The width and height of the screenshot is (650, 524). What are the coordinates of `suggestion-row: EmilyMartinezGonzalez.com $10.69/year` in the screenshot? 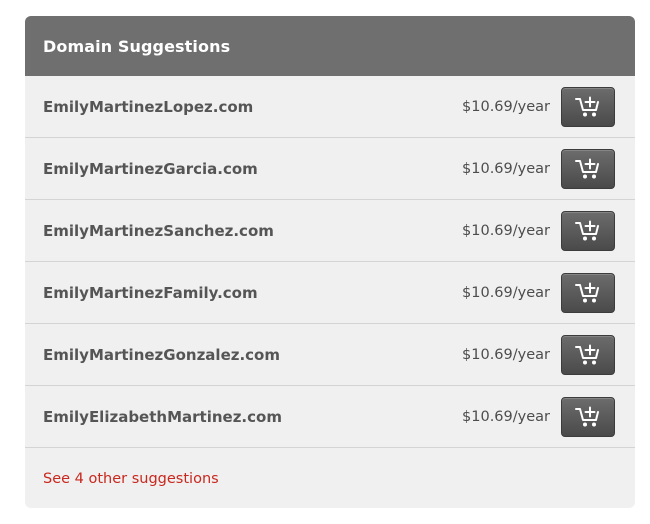 It's located at (330, 355).